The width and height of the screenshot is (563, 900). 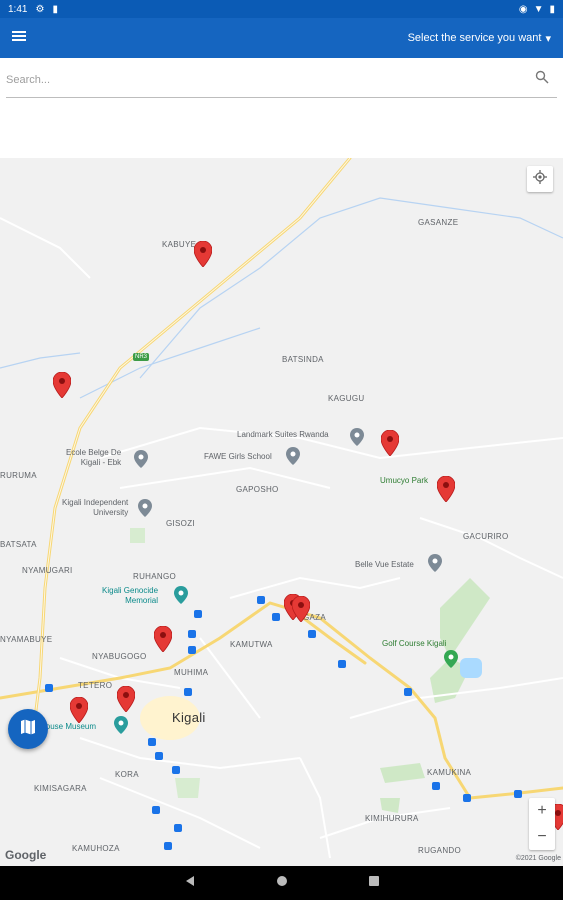 What do you see at coordinates (283, 435) in the screenshot?
I see `poi-label: Landmark Suites Rwanda` at bounding box center [283, 435].